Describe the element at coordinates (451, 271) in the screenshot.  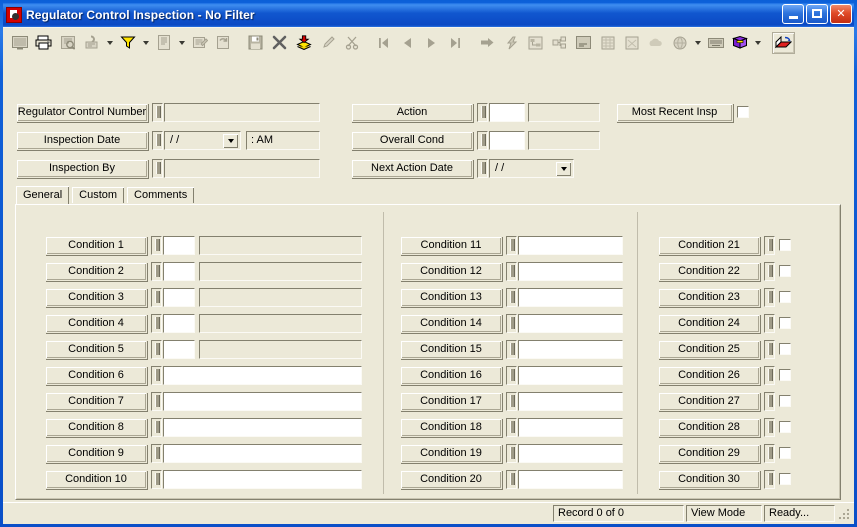
I see `condition-12-label: Condition 12` at that location.